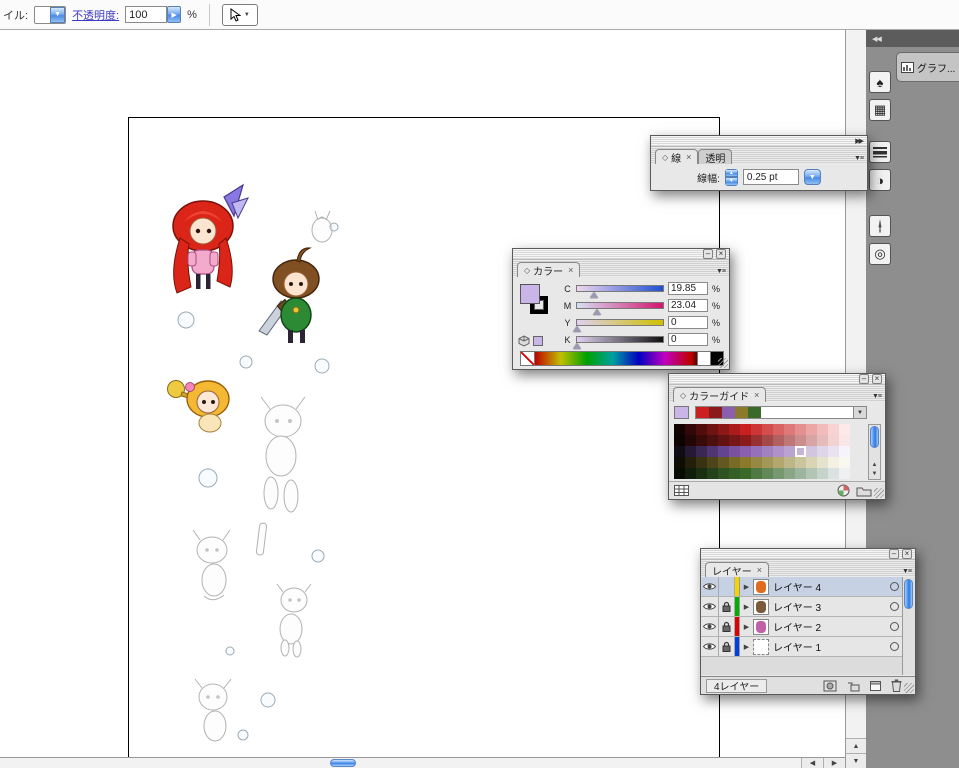 This screenshot has width=959, height=768. Describe the element at coordinates (530, 294) in the screenshot. I see `fill-color-swatch` at that location.